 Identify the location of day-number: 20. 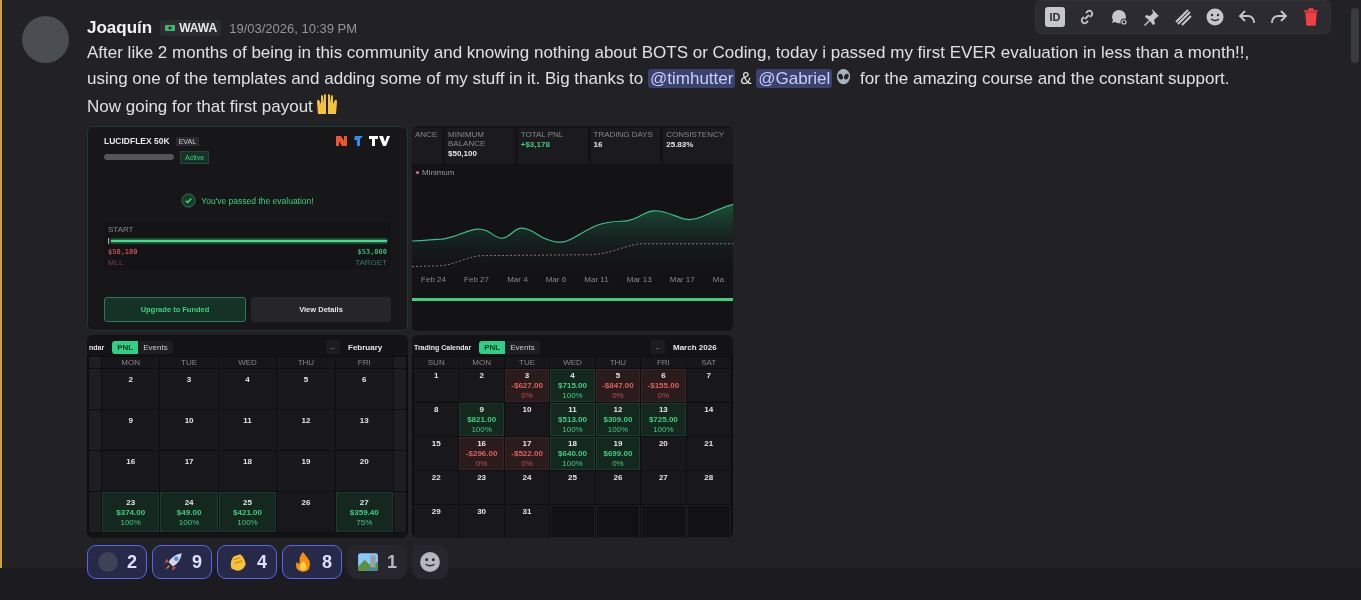
(663, 444).